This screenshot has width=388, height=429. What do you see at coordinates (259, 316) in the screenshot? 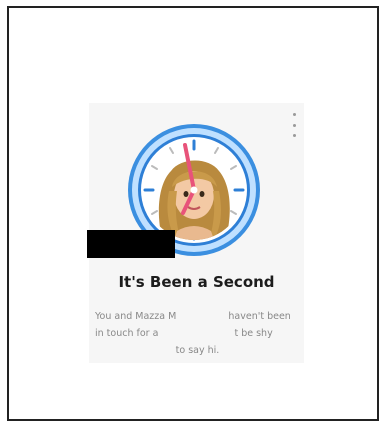
I see `message-part-status: haven't been` at bounding box center [259, 316].